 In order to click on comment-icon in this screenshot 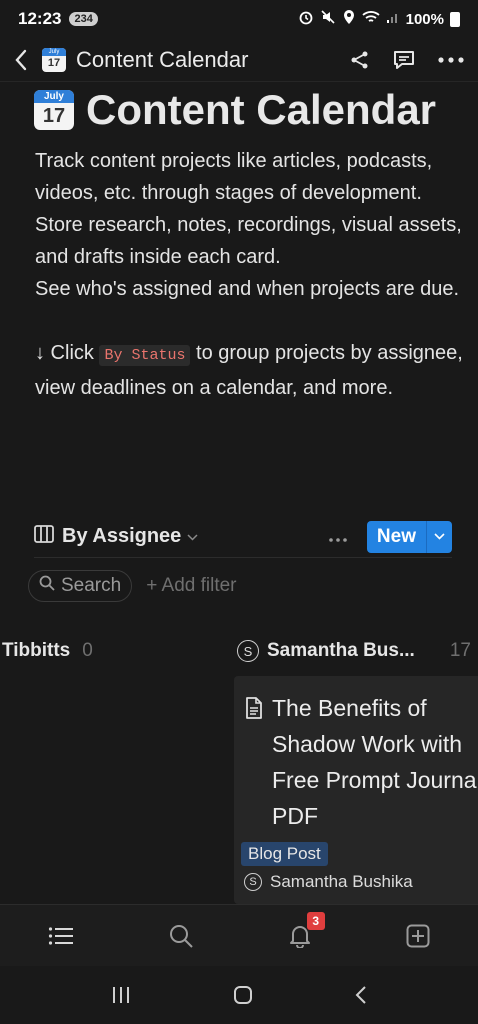, I will do `click(404, 60)`.